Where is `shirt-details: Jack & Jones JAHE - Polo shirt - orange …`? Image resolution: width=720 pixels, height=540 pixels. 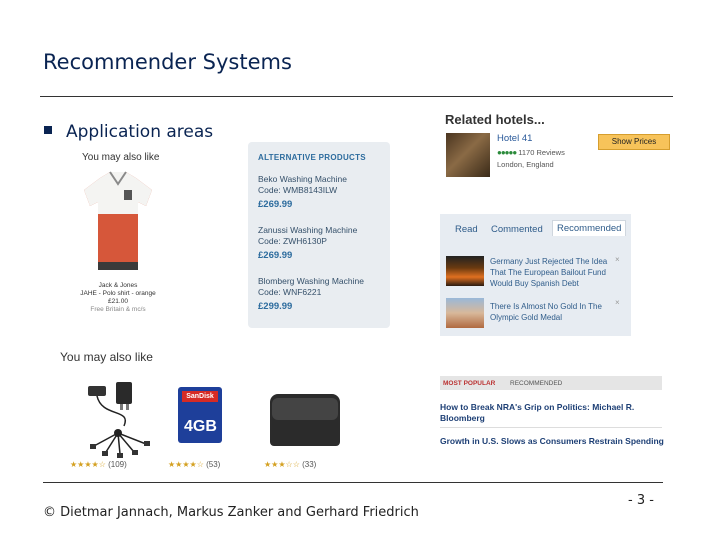
shirt-details: Jack & Jones JAHE - Polo shirt - orange … is located at coordinates (118, 298).